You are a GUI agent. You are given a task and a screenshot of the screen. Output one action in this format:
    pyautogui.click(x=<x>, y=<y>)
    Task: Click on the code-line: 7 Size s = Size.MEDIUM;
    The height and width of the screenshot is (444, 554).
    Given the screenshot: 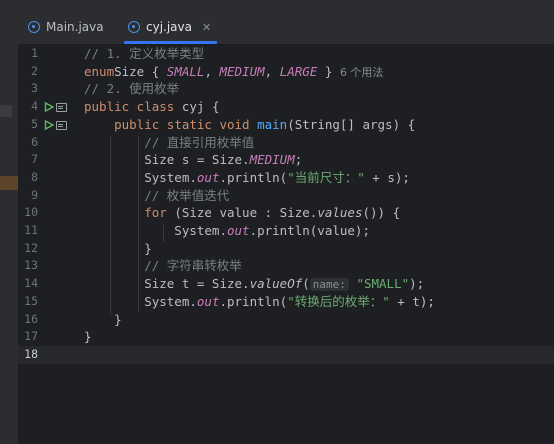 What is the action you would take?
    pyautogui.click(x=286, y=160)
    